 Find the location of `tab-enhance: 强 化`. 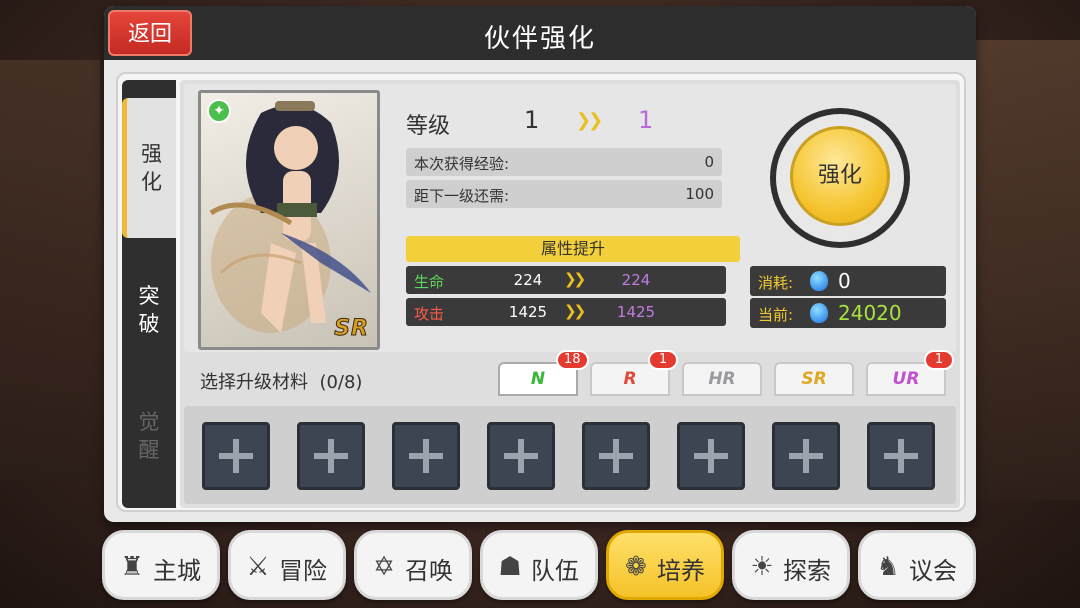

tab-enhance: 强 化 is located at coordinates (149, 168).